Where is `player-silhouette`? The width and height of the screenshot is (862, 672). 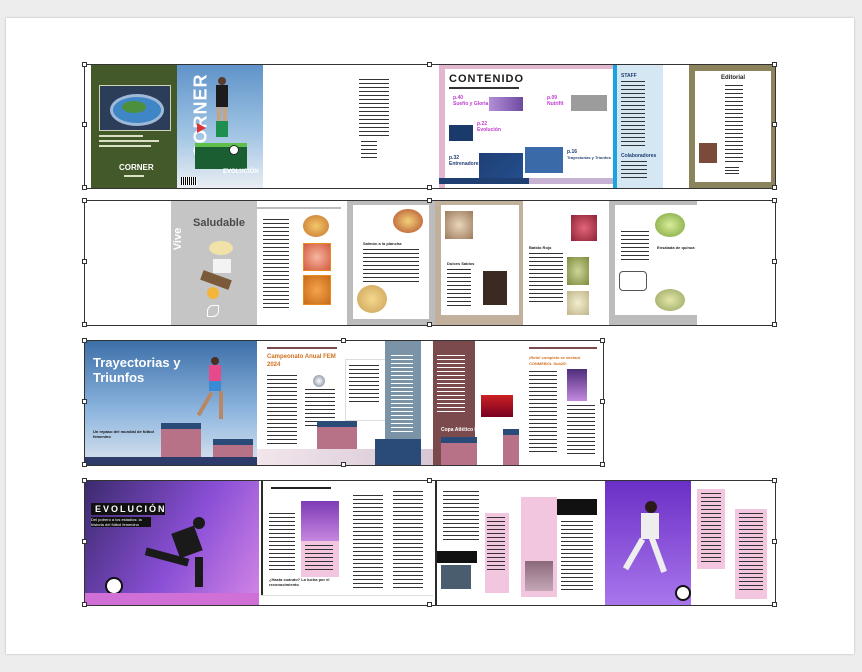 player-silhouette is located at coordinates (180, 552).